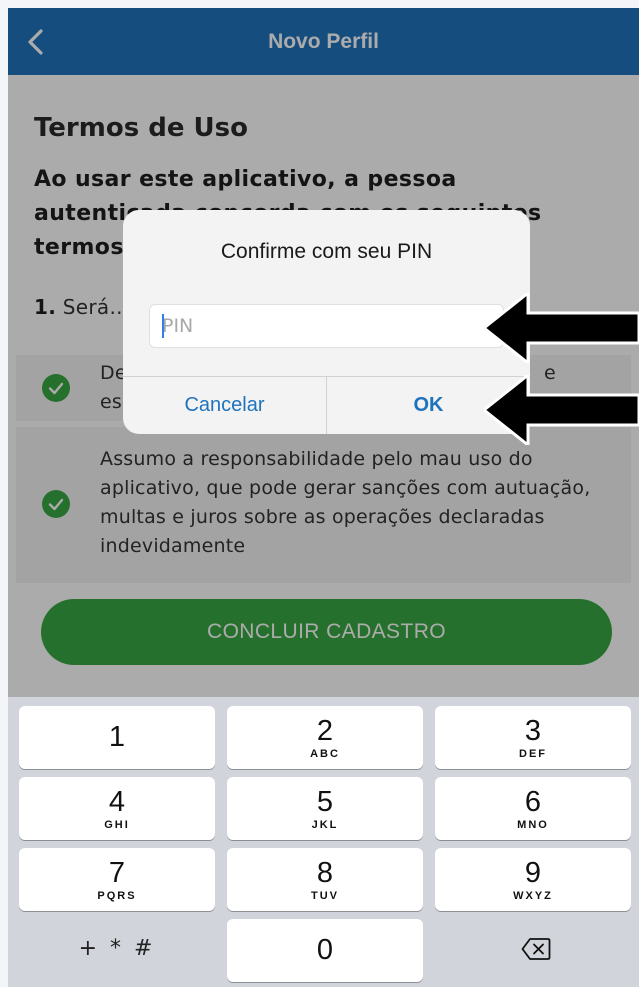 The width and height of the screenshot is (639, 987). I want to click on key-delete, so click(533, 950).